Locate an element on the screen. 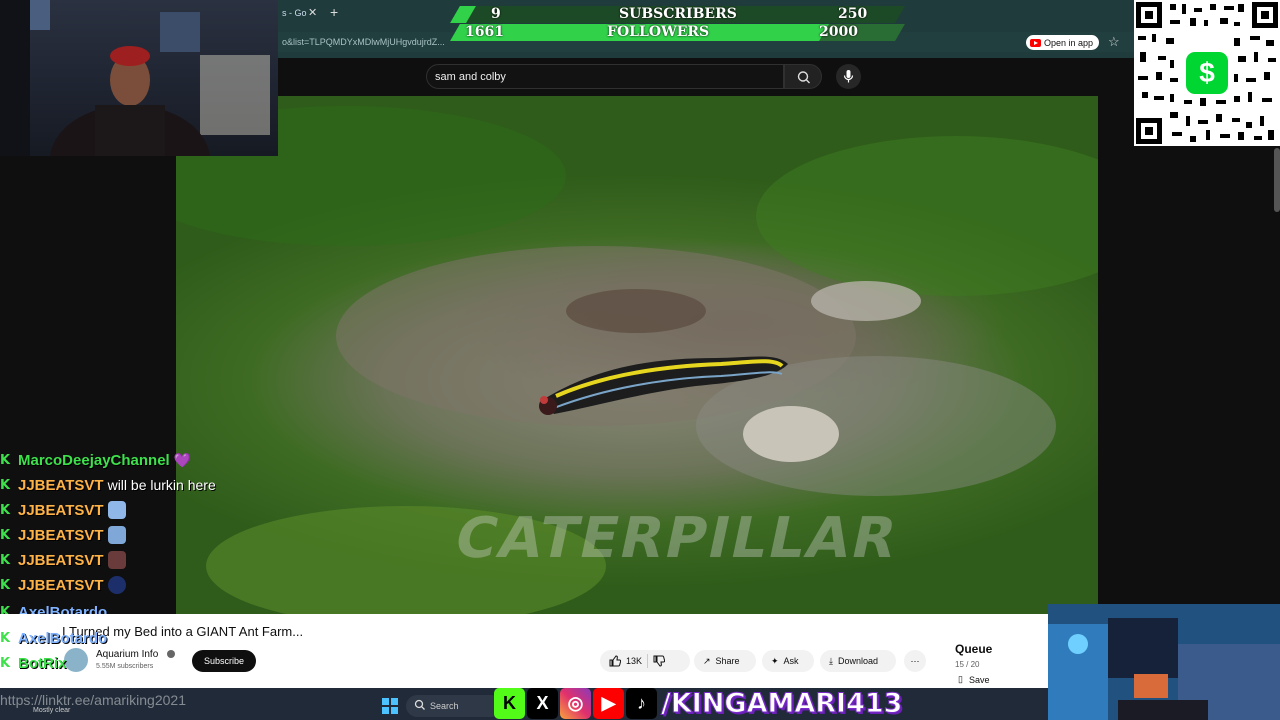  channel-subscriber-count: 5.55M subscribers is located at coordinates (125, 666).